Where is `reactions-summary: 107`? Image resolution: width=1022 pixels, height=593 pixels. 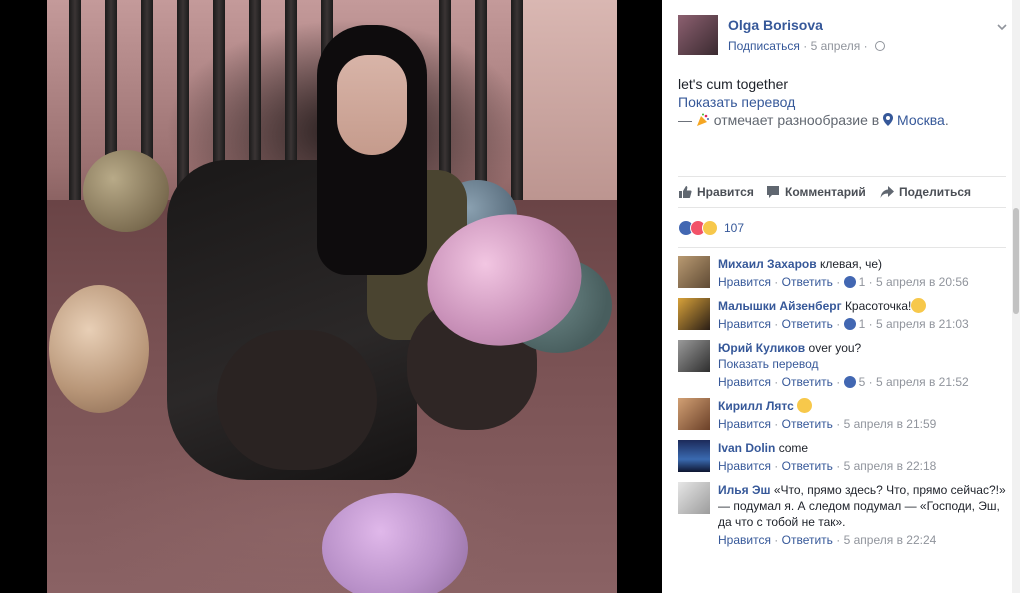
reactions-summary: 107 is located at coordinates (842, 233).